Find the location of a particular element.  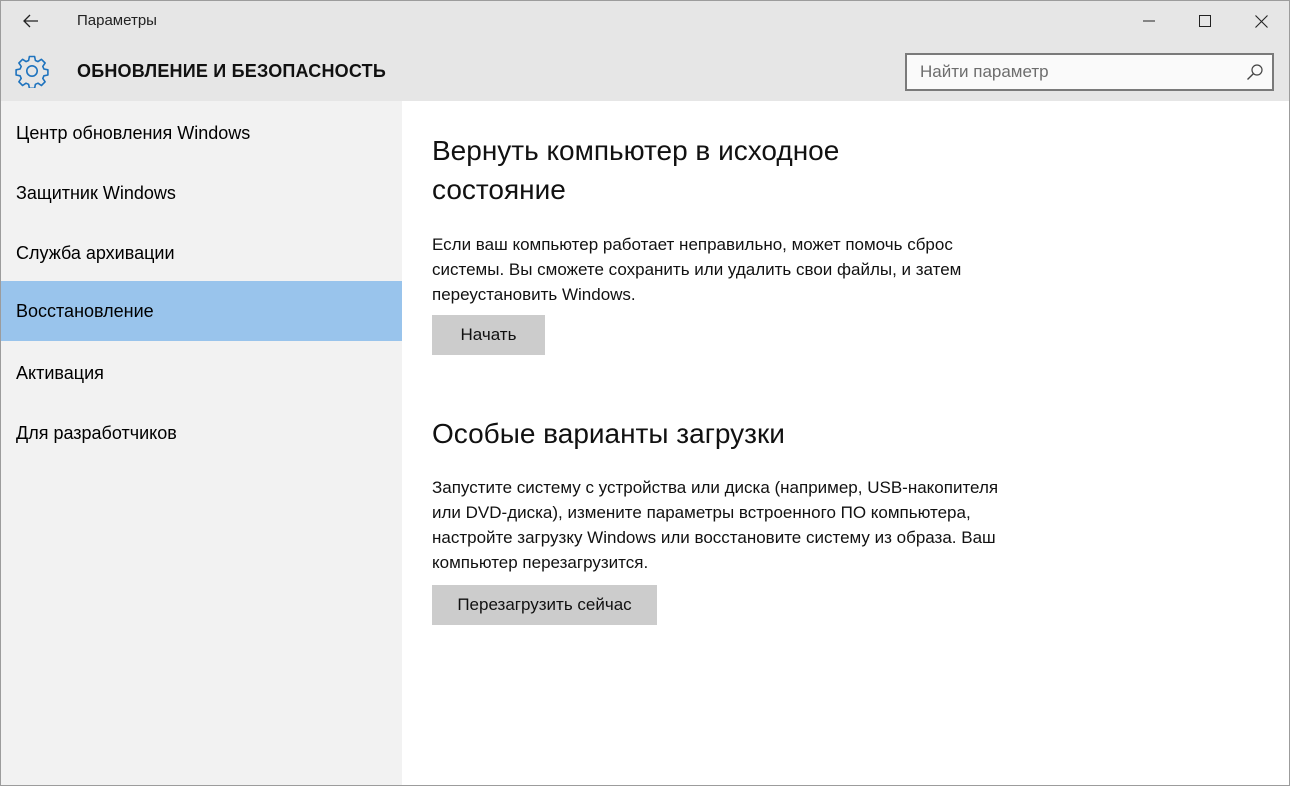

gear-icon is located at coordinates (32, 71).